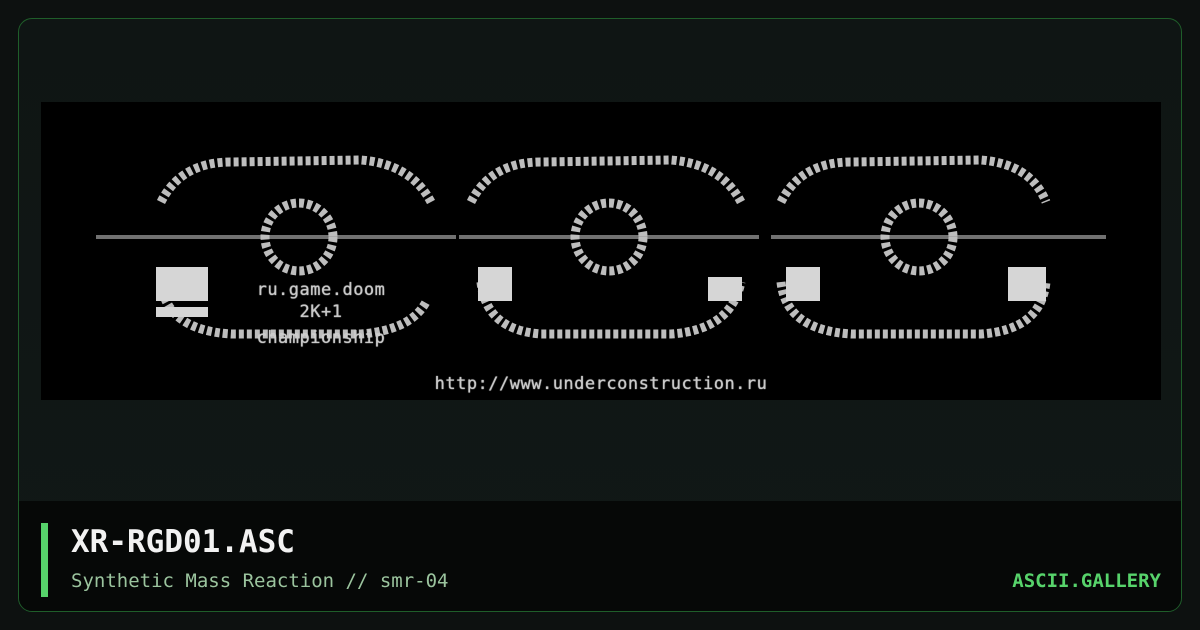 This screenshot has width=1200, height=630. Describe the element at coordinates (601, 384) in the screenshot. I see `ascii-url-line: http://www.underconstruction.ru` at that location.